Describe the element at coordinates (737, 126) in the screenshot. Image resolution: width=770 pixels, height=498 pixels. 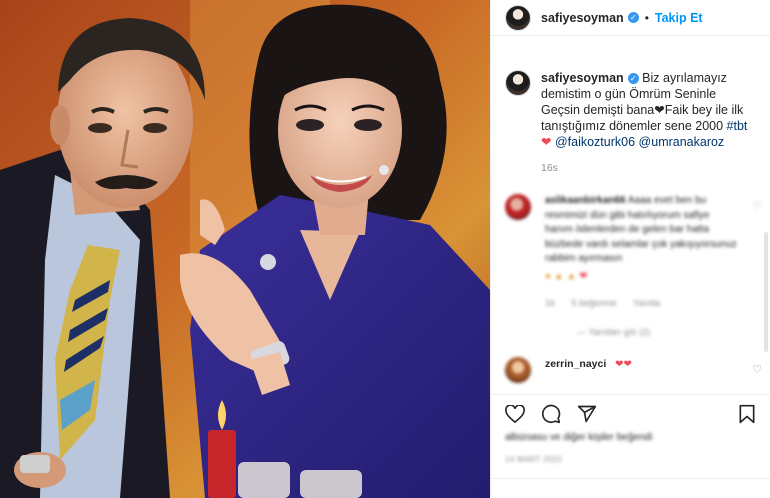
I see `hashtag-link: #tbt` at that location.